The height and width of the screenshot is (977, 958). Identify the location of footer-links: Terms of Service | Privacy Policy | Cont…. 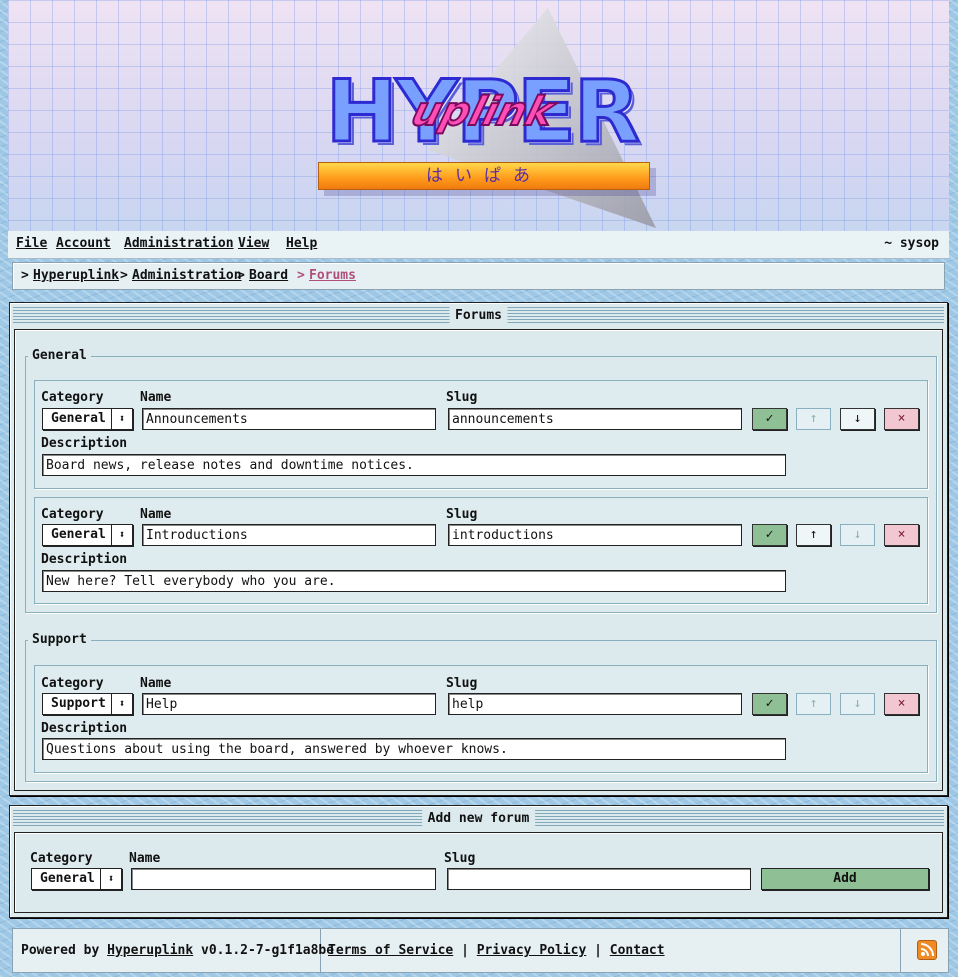
(610, 950).